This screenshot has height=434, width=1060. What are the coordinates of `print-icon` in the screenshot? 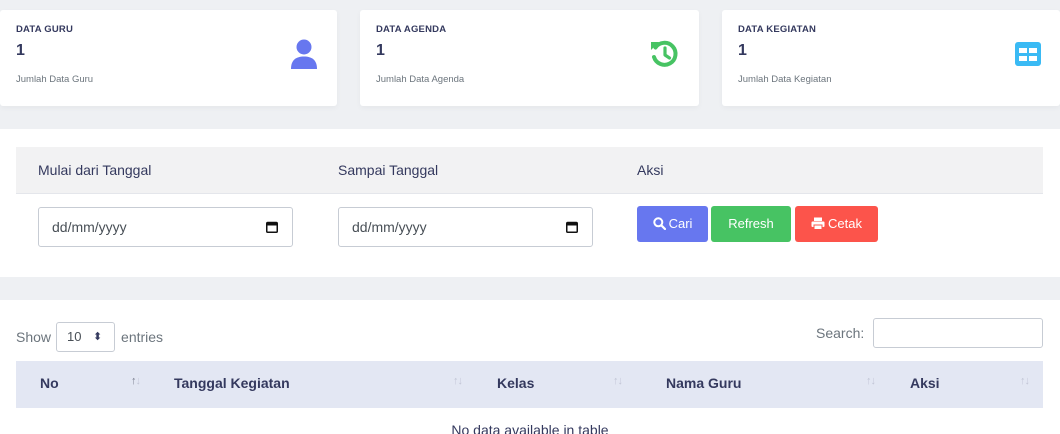 It's located at (818, 223).